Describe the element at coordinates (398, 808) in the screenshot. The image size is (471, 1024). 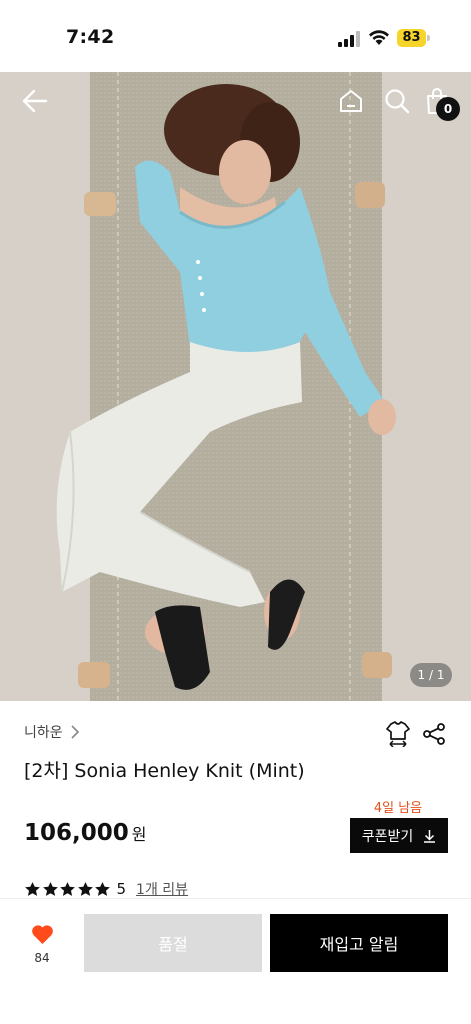
I see `coupon-days-left: 4일 남음` at that location.